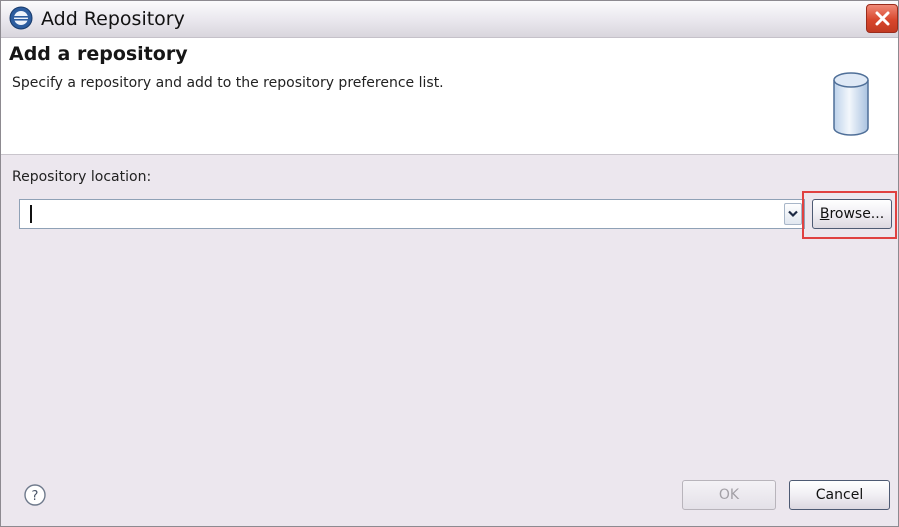 Image resolution: width=899 pixels, height=527 pixels. I want to click on repository-location-label: Repository location:, so click(82, 177).